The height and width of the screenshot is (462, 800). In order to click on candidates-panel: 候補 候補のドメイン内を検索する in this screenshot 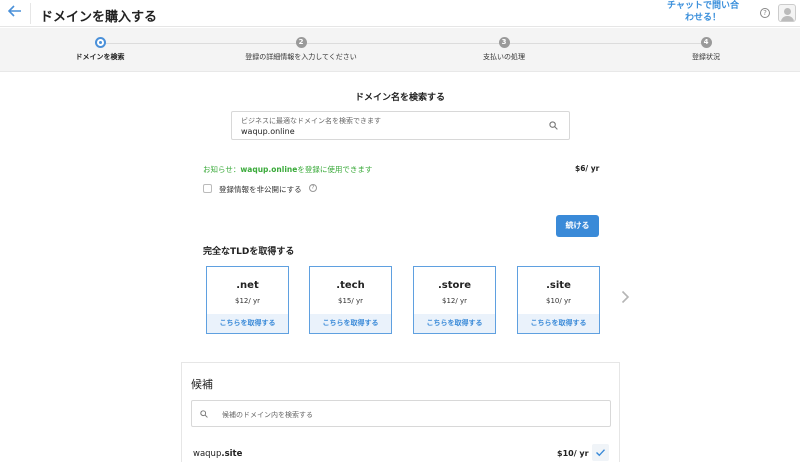, I will do `click(400, 412)`.